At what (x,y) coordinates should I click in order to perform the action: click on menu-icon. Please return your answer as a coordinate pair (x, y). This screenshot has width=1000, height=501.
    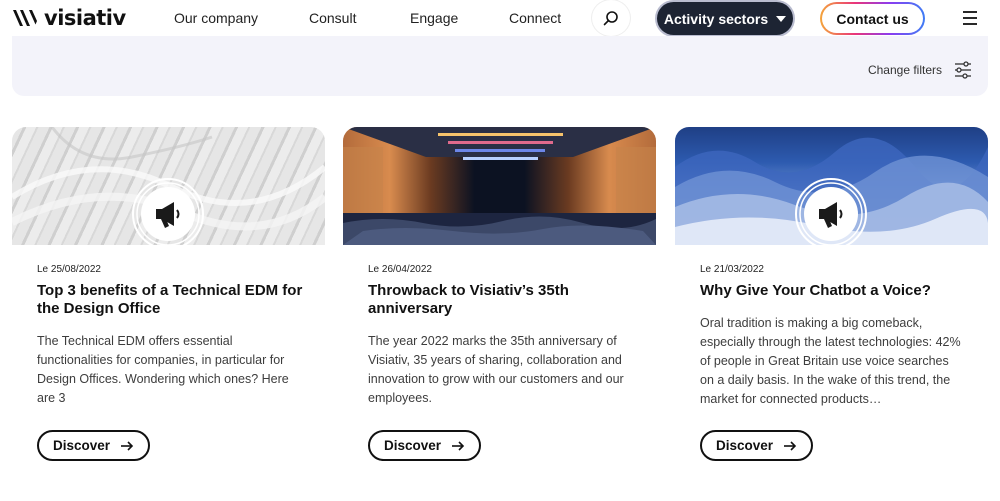
    Looking at the image, I should click on (970, 18).